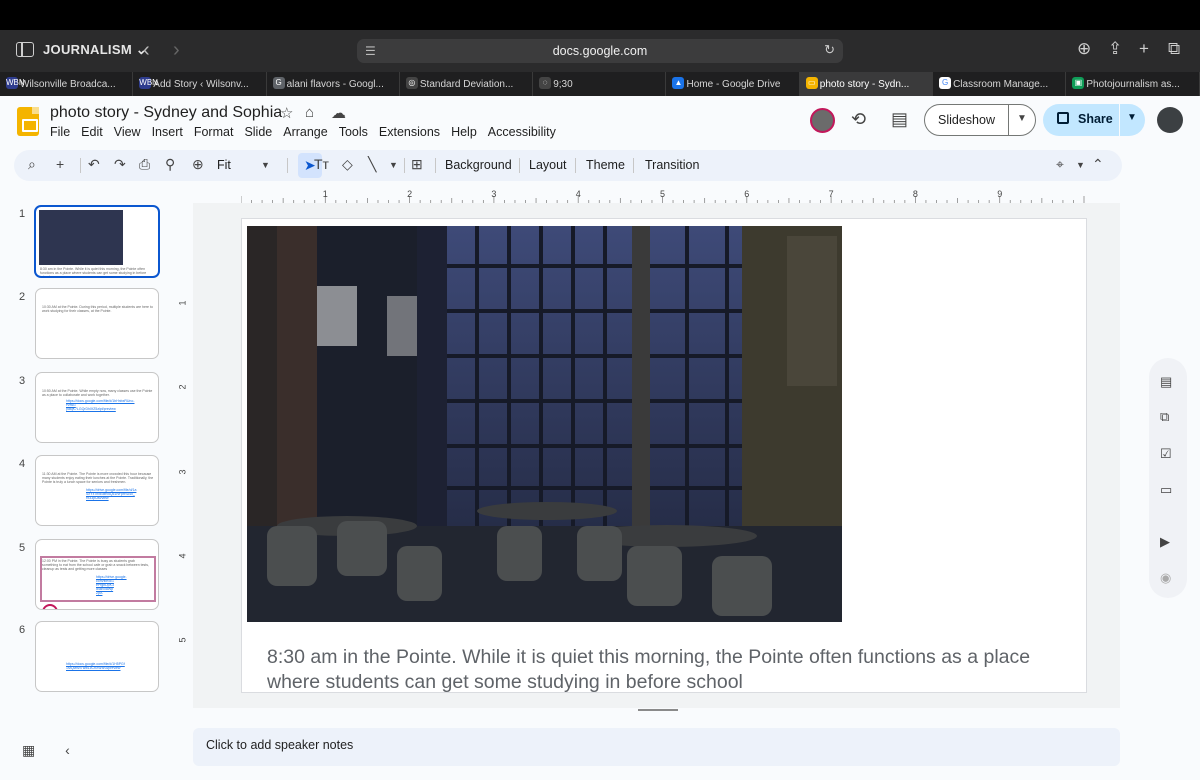 This screenshot has height=780, width=1200. I want to click on menu-item-slide: Slide, so click(258, 132).